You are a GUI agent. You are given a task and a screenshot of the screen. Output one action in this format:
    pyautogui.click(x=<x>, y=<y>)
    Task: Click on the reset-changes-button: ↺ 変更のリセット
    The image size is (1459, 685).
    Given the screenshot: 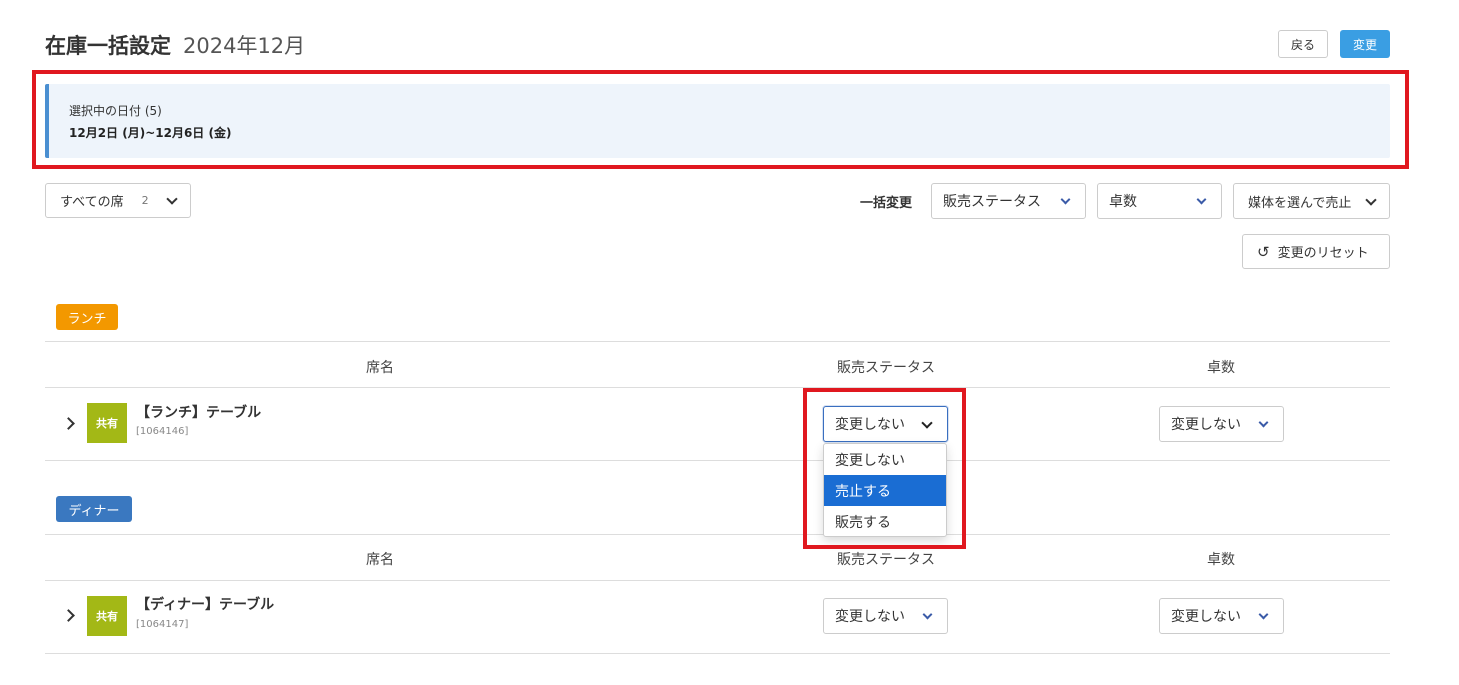 What is the action you would take?
    pyautogui.click(x=1316, y=251)
    